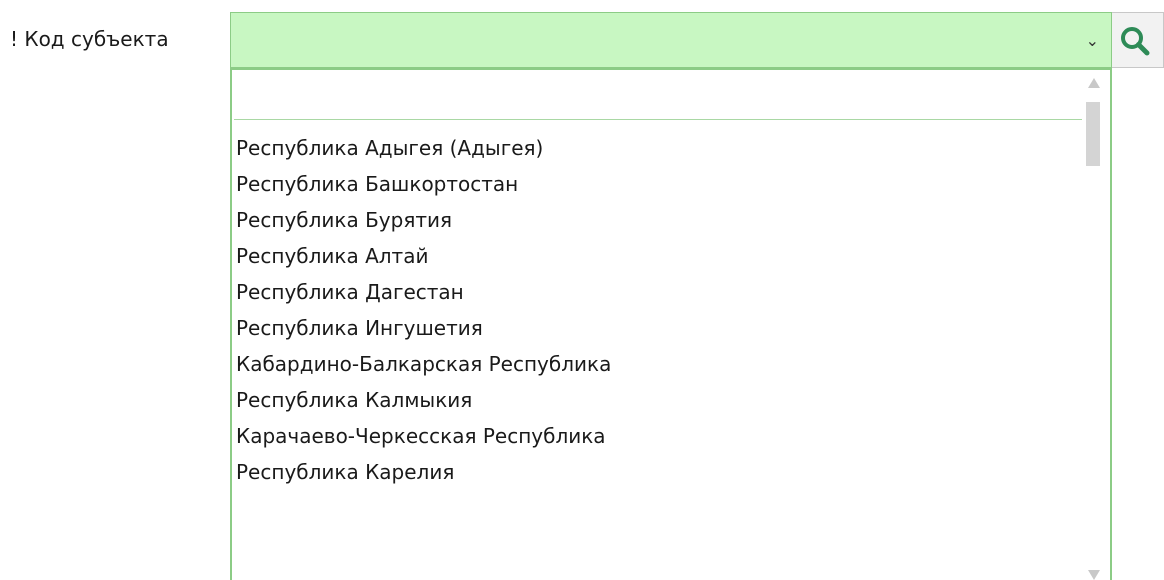 This screenshot has height=580, width=1164. What do you see at coordinates (658, 98) in the screenshot?
I see `dropdown-filter-input` at bounding box center [658, 98].